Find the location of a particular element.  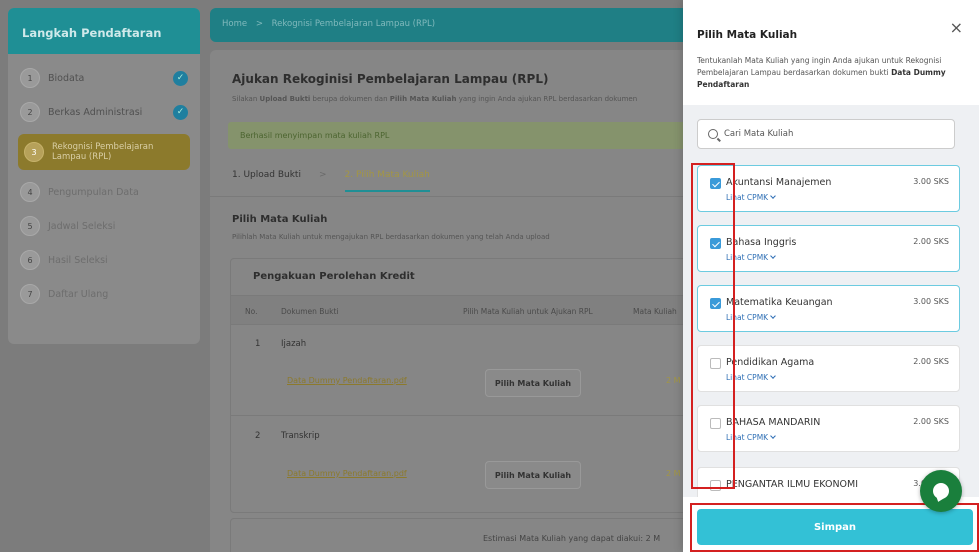

row-number: 1 is located at coordinates (258, 344).